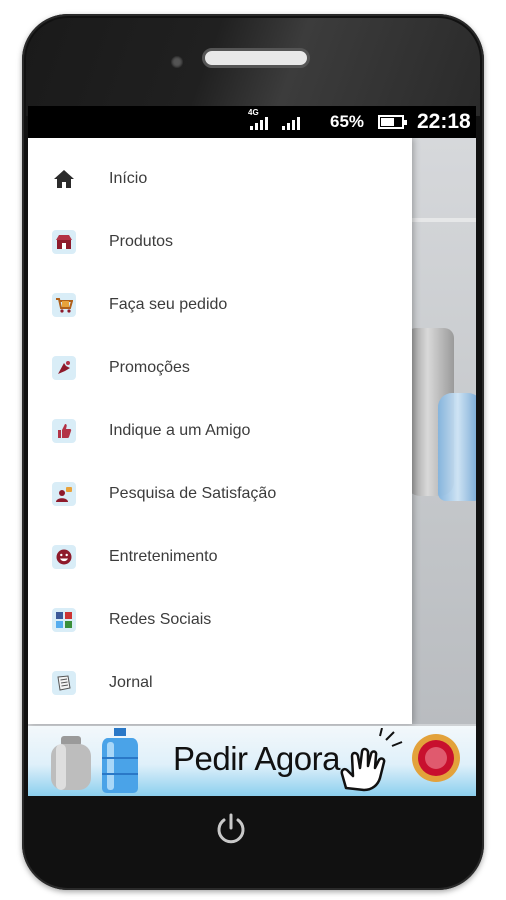 This screenshot has height=900, width=506. Describe the element at coordinates (64, 305) in the screenshot. I see `cart-icon` at that location.